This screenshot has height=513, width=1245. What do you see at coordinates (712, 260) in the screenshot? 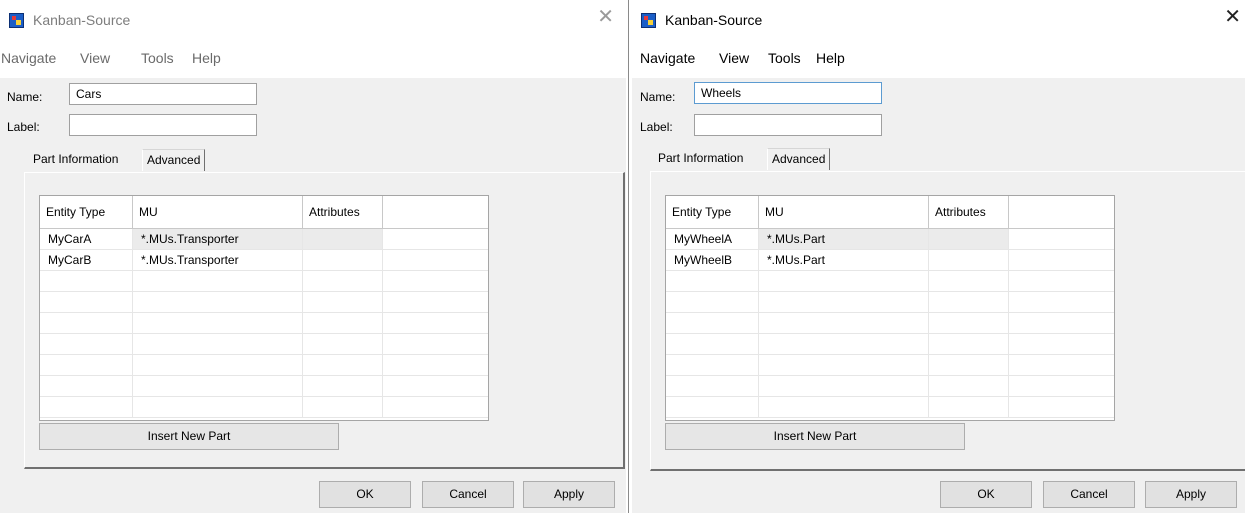
I see `cell-entity-type: MyWheelB` at bounding box center [712, 260].